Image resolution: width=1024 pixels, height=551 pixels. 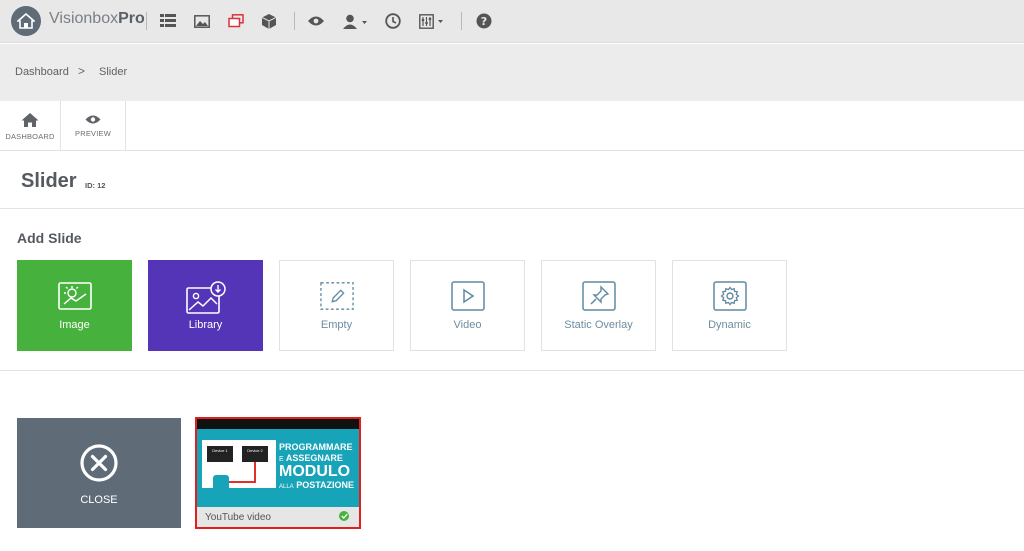 I want to click on card-label: Dynamic, so click(x=729, y=324).